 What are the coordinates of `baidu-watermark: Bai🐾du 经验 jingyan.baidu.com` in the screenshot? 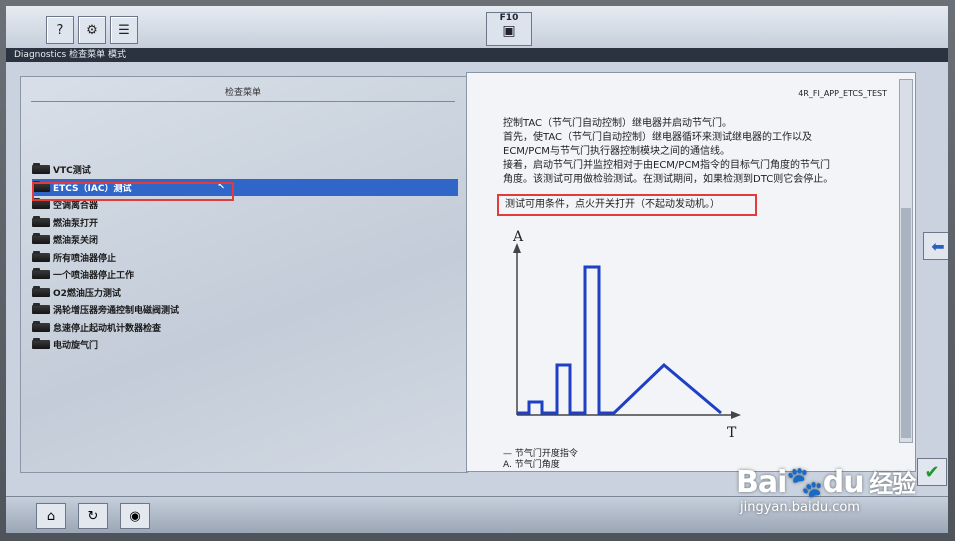 It's located at (826, 489).